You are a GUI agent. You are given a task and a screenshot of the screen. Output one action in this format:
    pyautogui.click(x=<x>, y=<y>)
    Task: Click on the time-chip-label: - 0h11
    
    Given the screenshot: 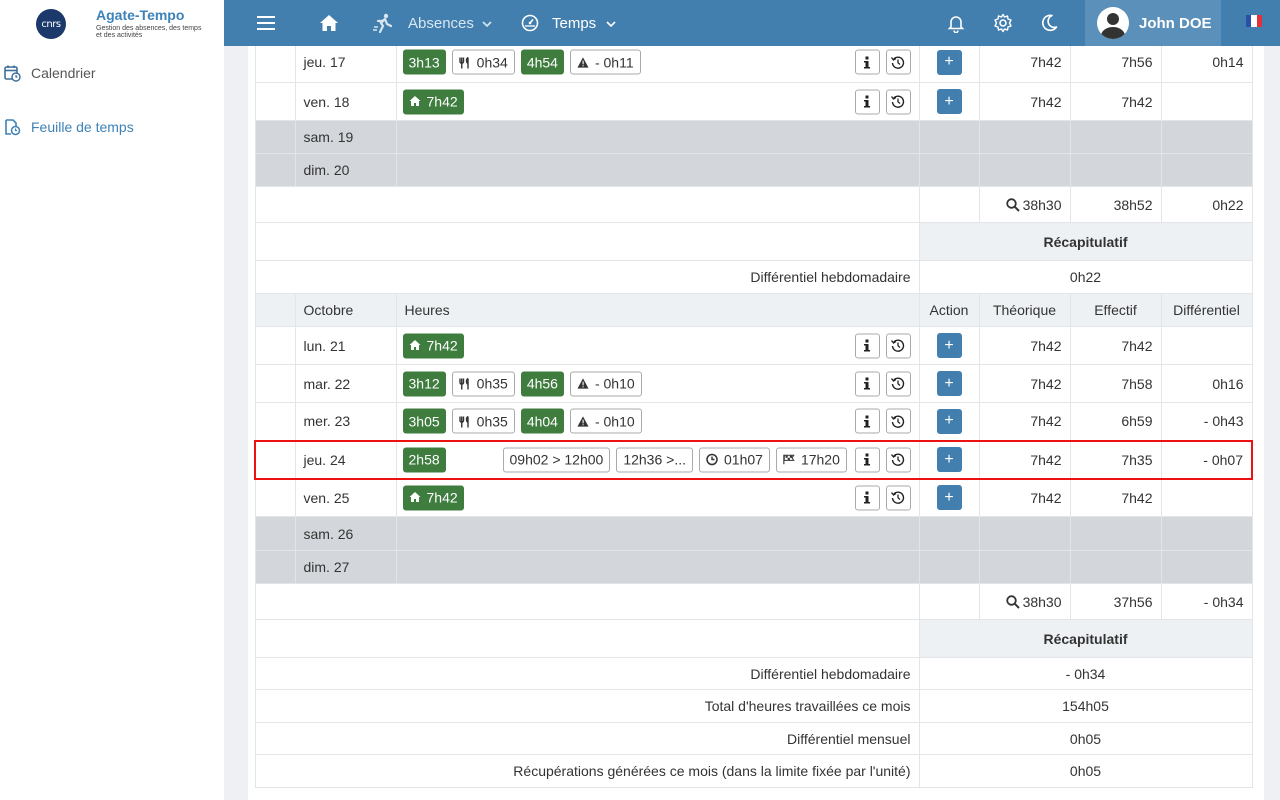 What is the action you would take?
    pyautogui.click(x=614, y=62)
    